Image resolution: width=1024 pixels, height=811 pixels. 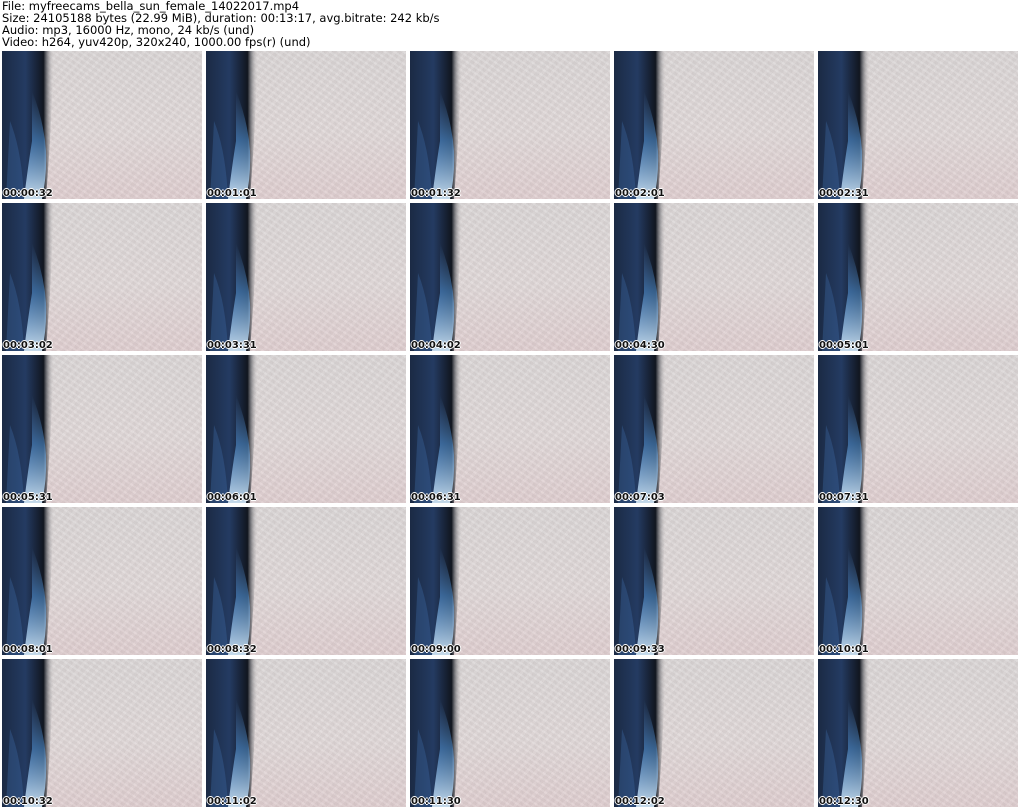 I want to click on timestamp-label: 00:02:31, so click(x=844, y=193).